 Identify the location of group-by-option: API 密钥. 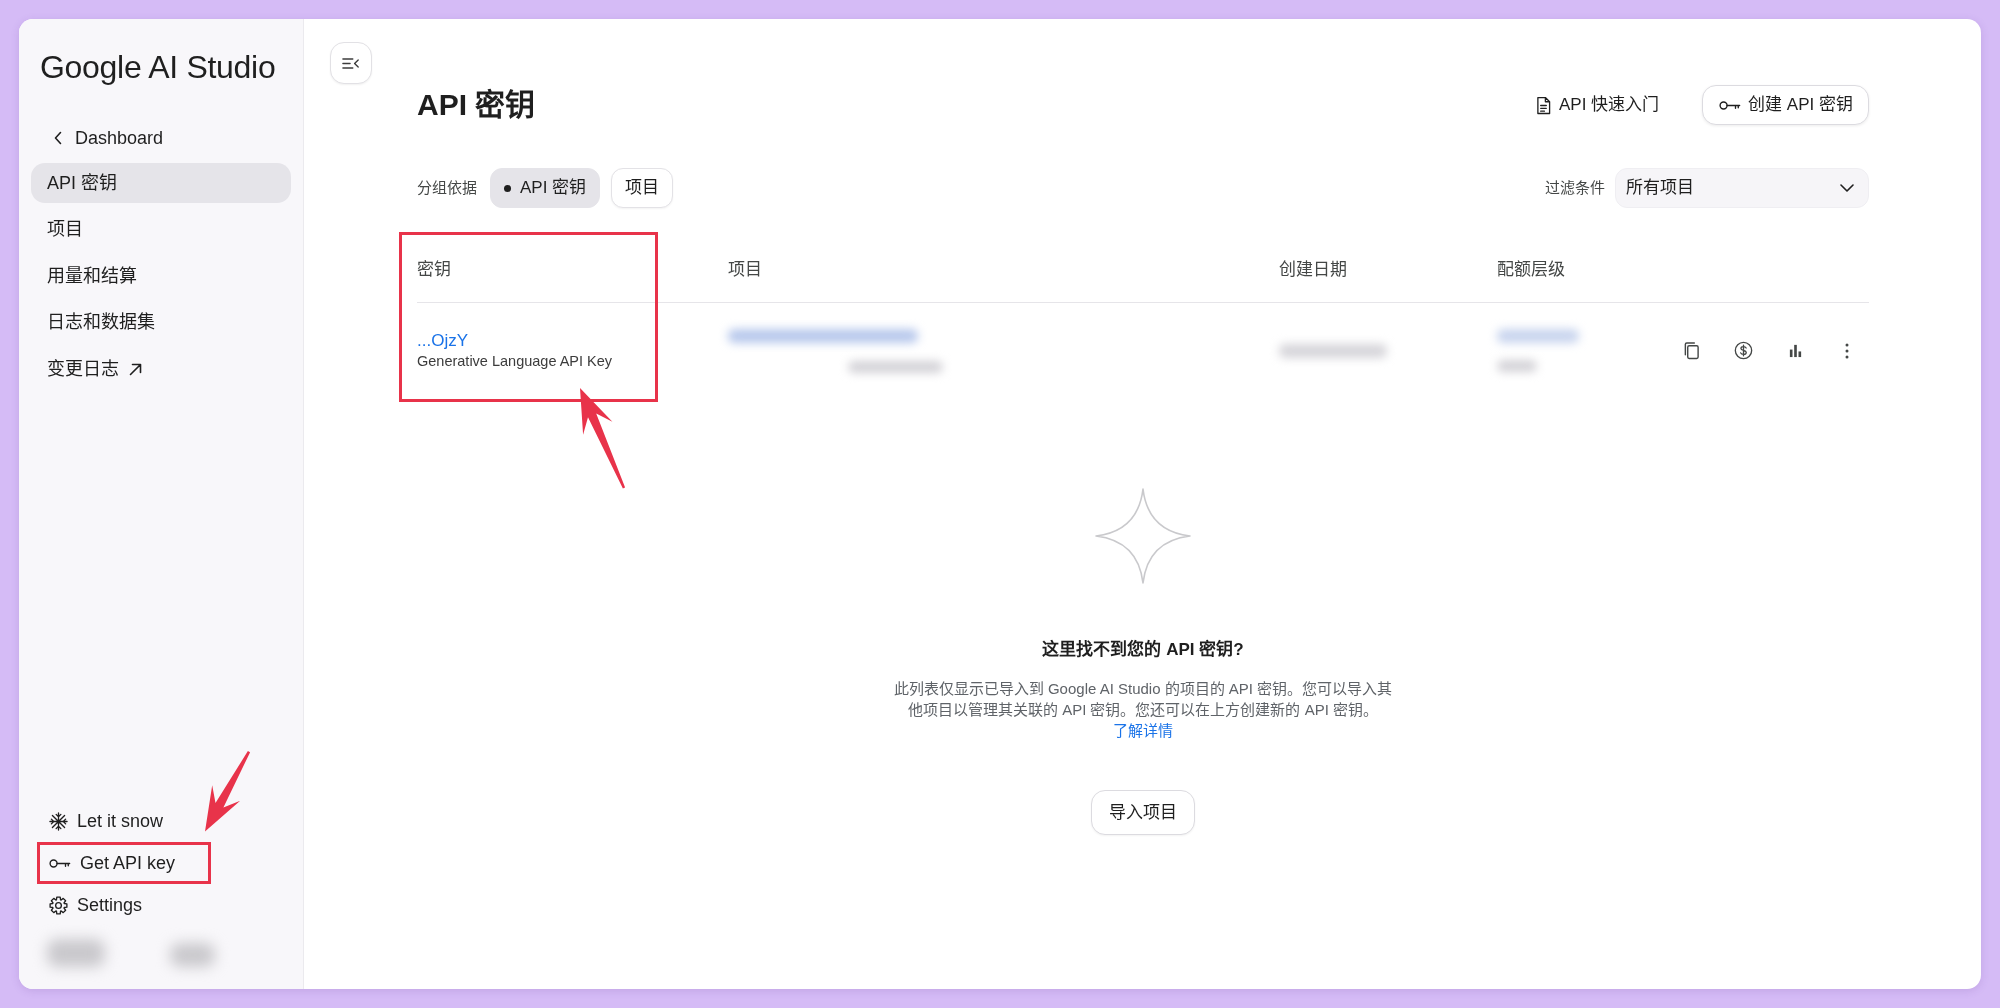
(545, 188).